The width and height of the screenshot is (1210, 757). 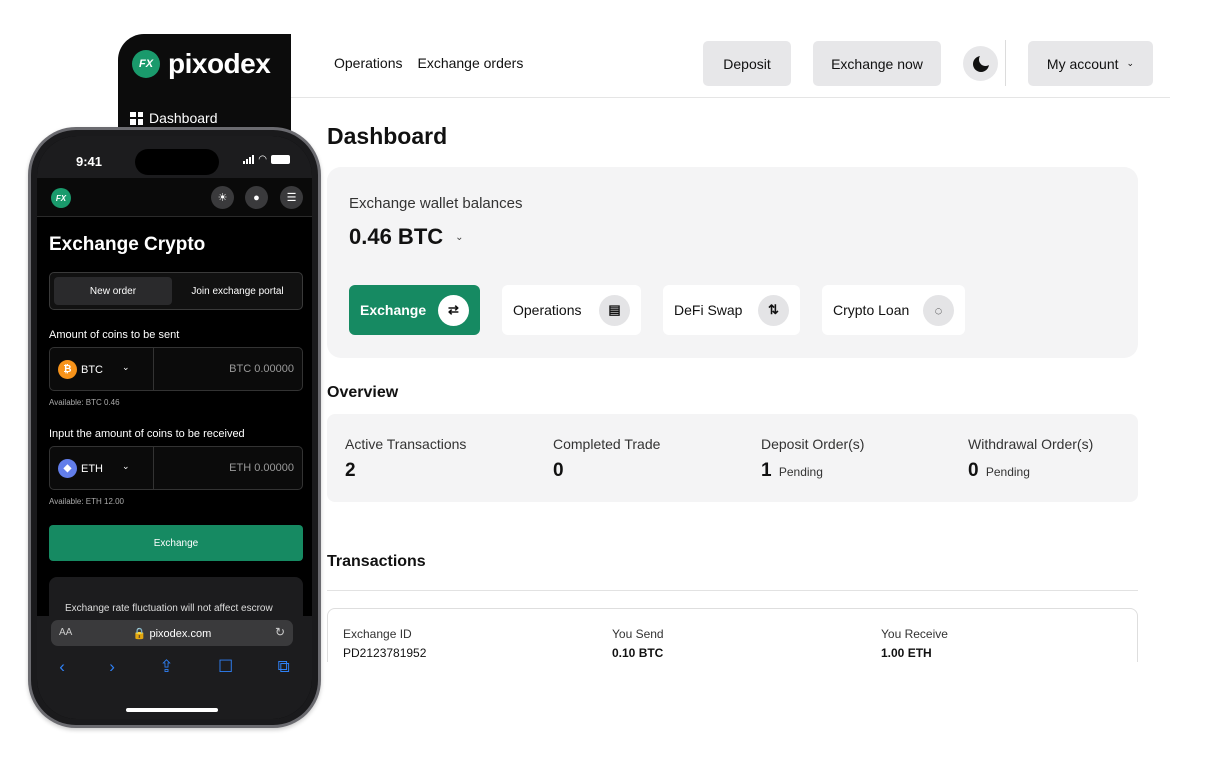 I want to click on overview-deposit: Deposit Order(s) 1 Pending, so click(x=812, y=459).